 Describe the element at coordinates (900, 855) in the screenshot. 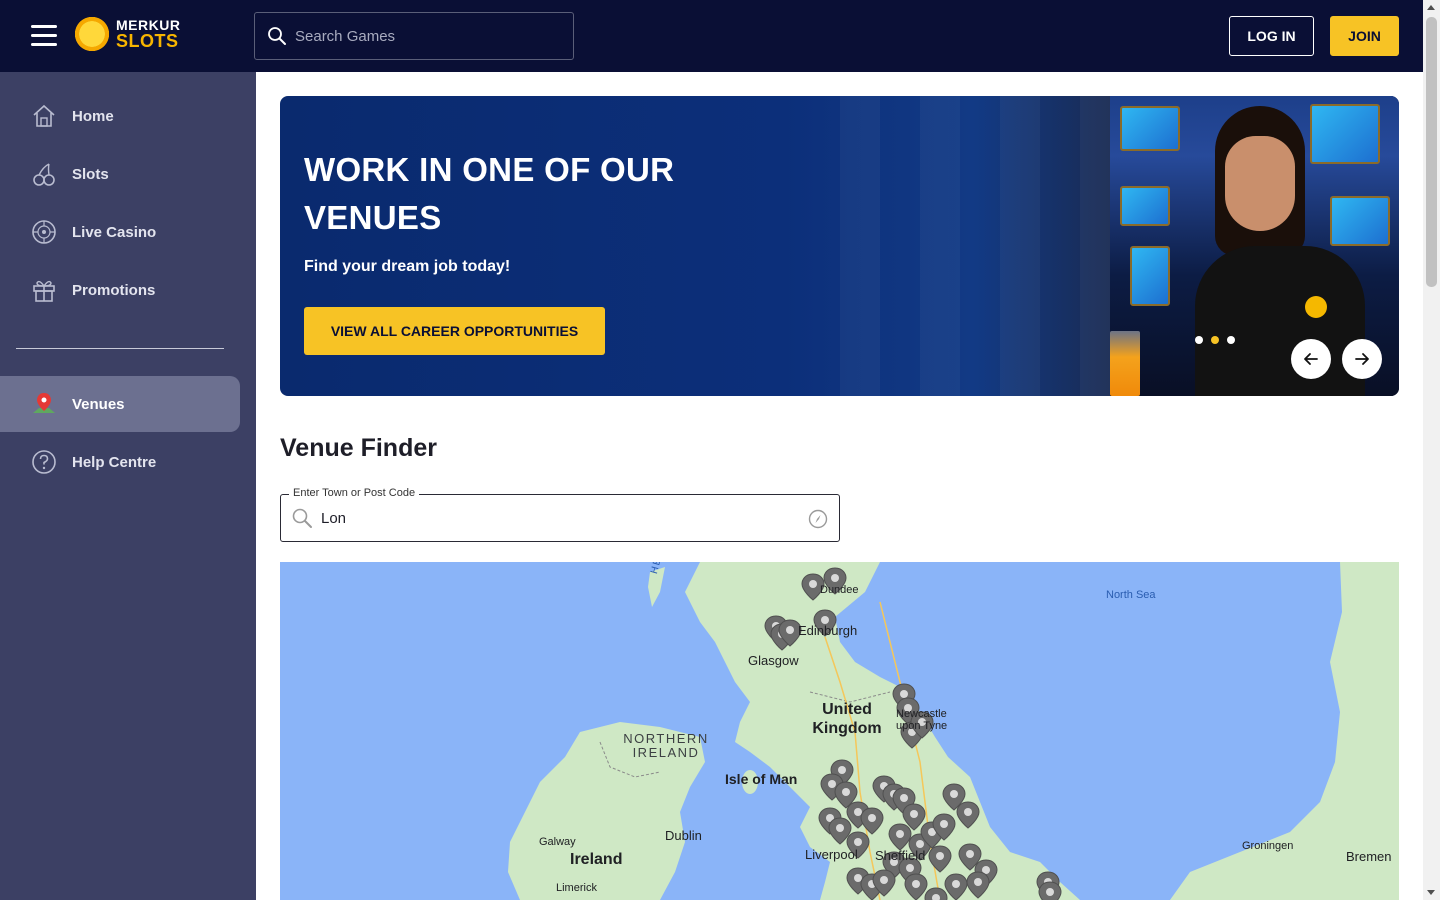

I see `map-label-sheffield: Sheffield` at that location.